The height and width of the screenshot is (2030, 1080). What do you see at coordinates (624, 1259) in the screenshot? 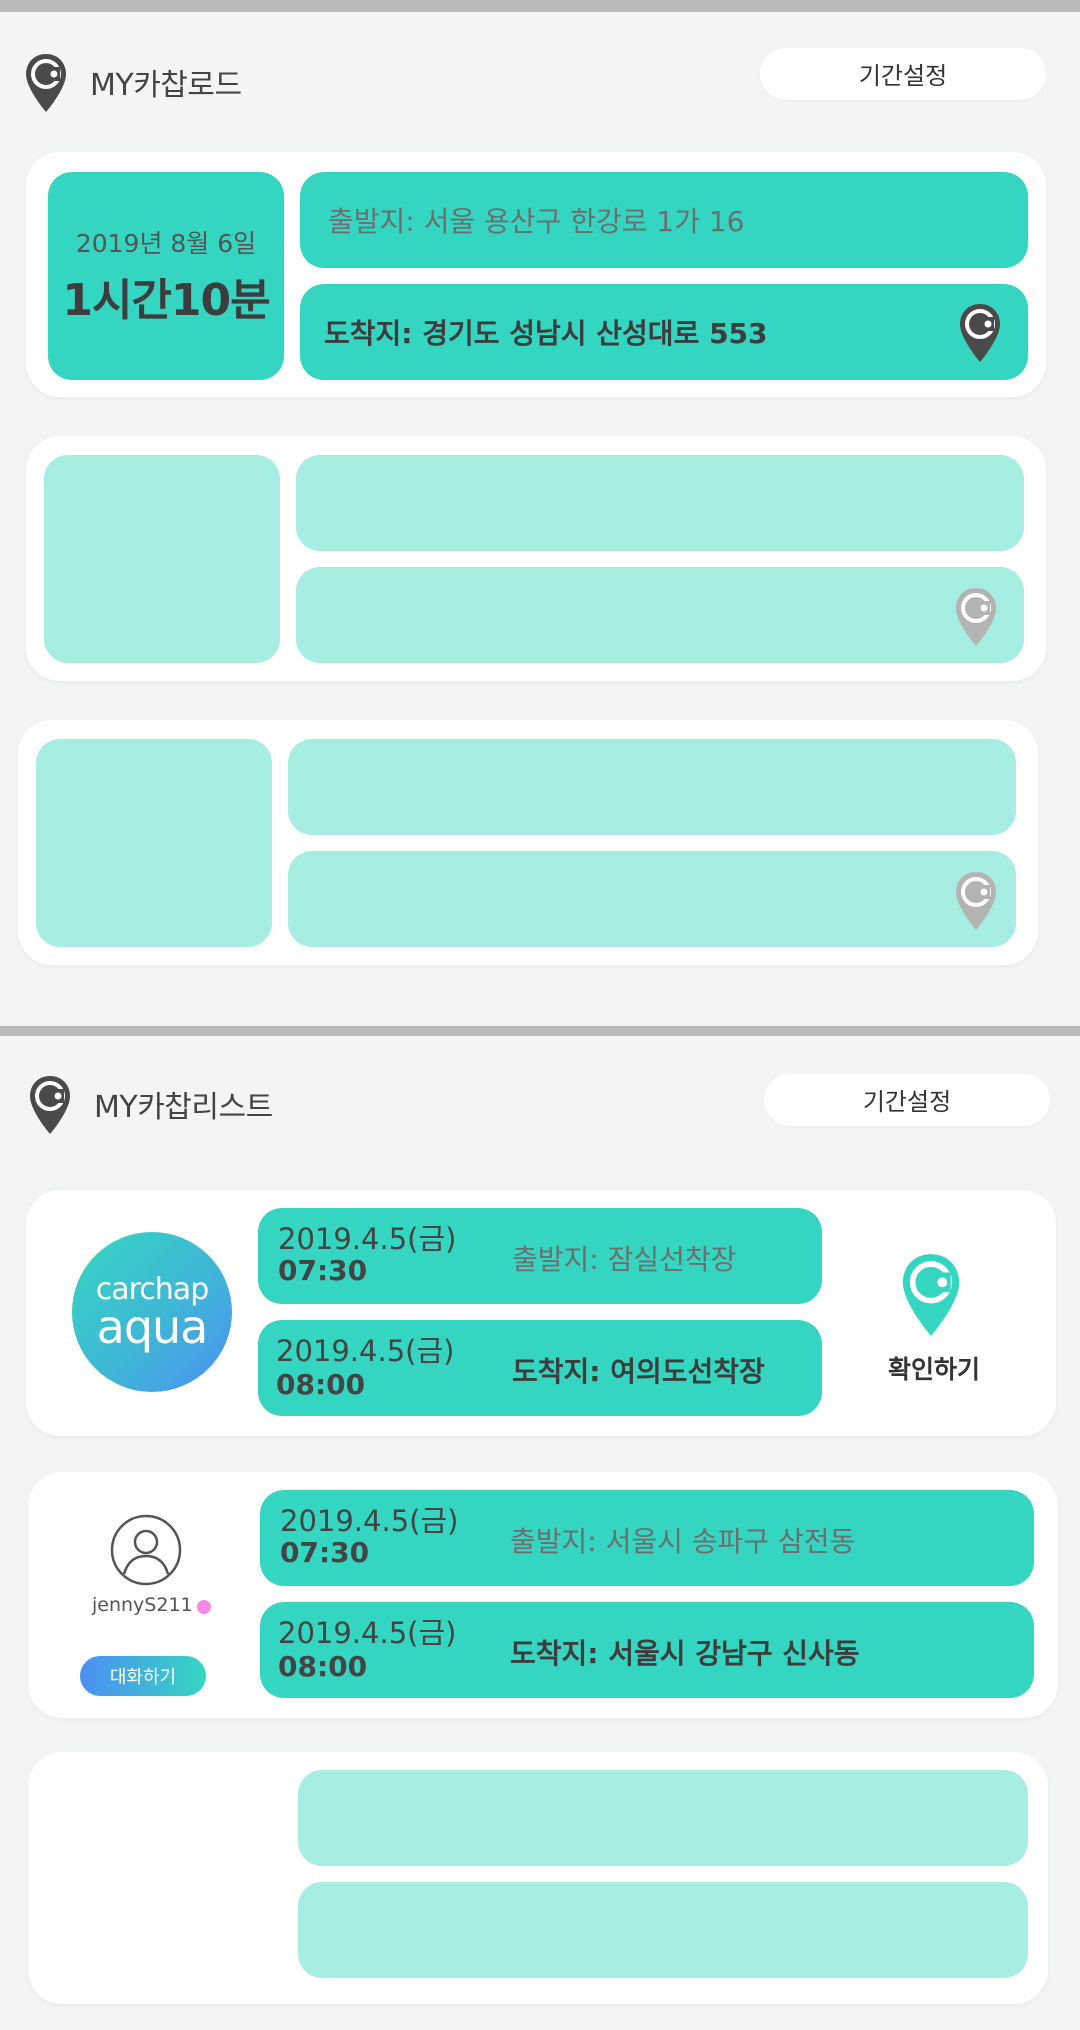
I see `departure-address: 출발지: 잠실선착장` at bounding box center [624, 1259].